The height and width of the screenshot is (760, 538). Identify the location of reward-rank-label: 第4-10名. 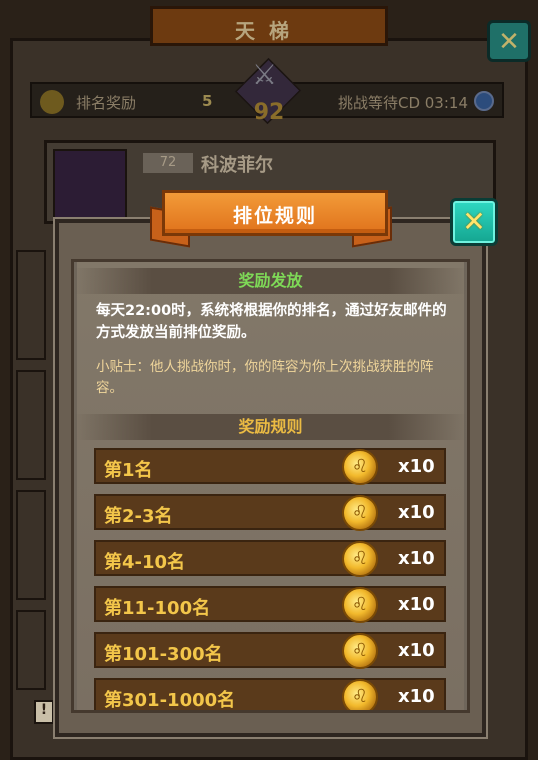
(145, 562).